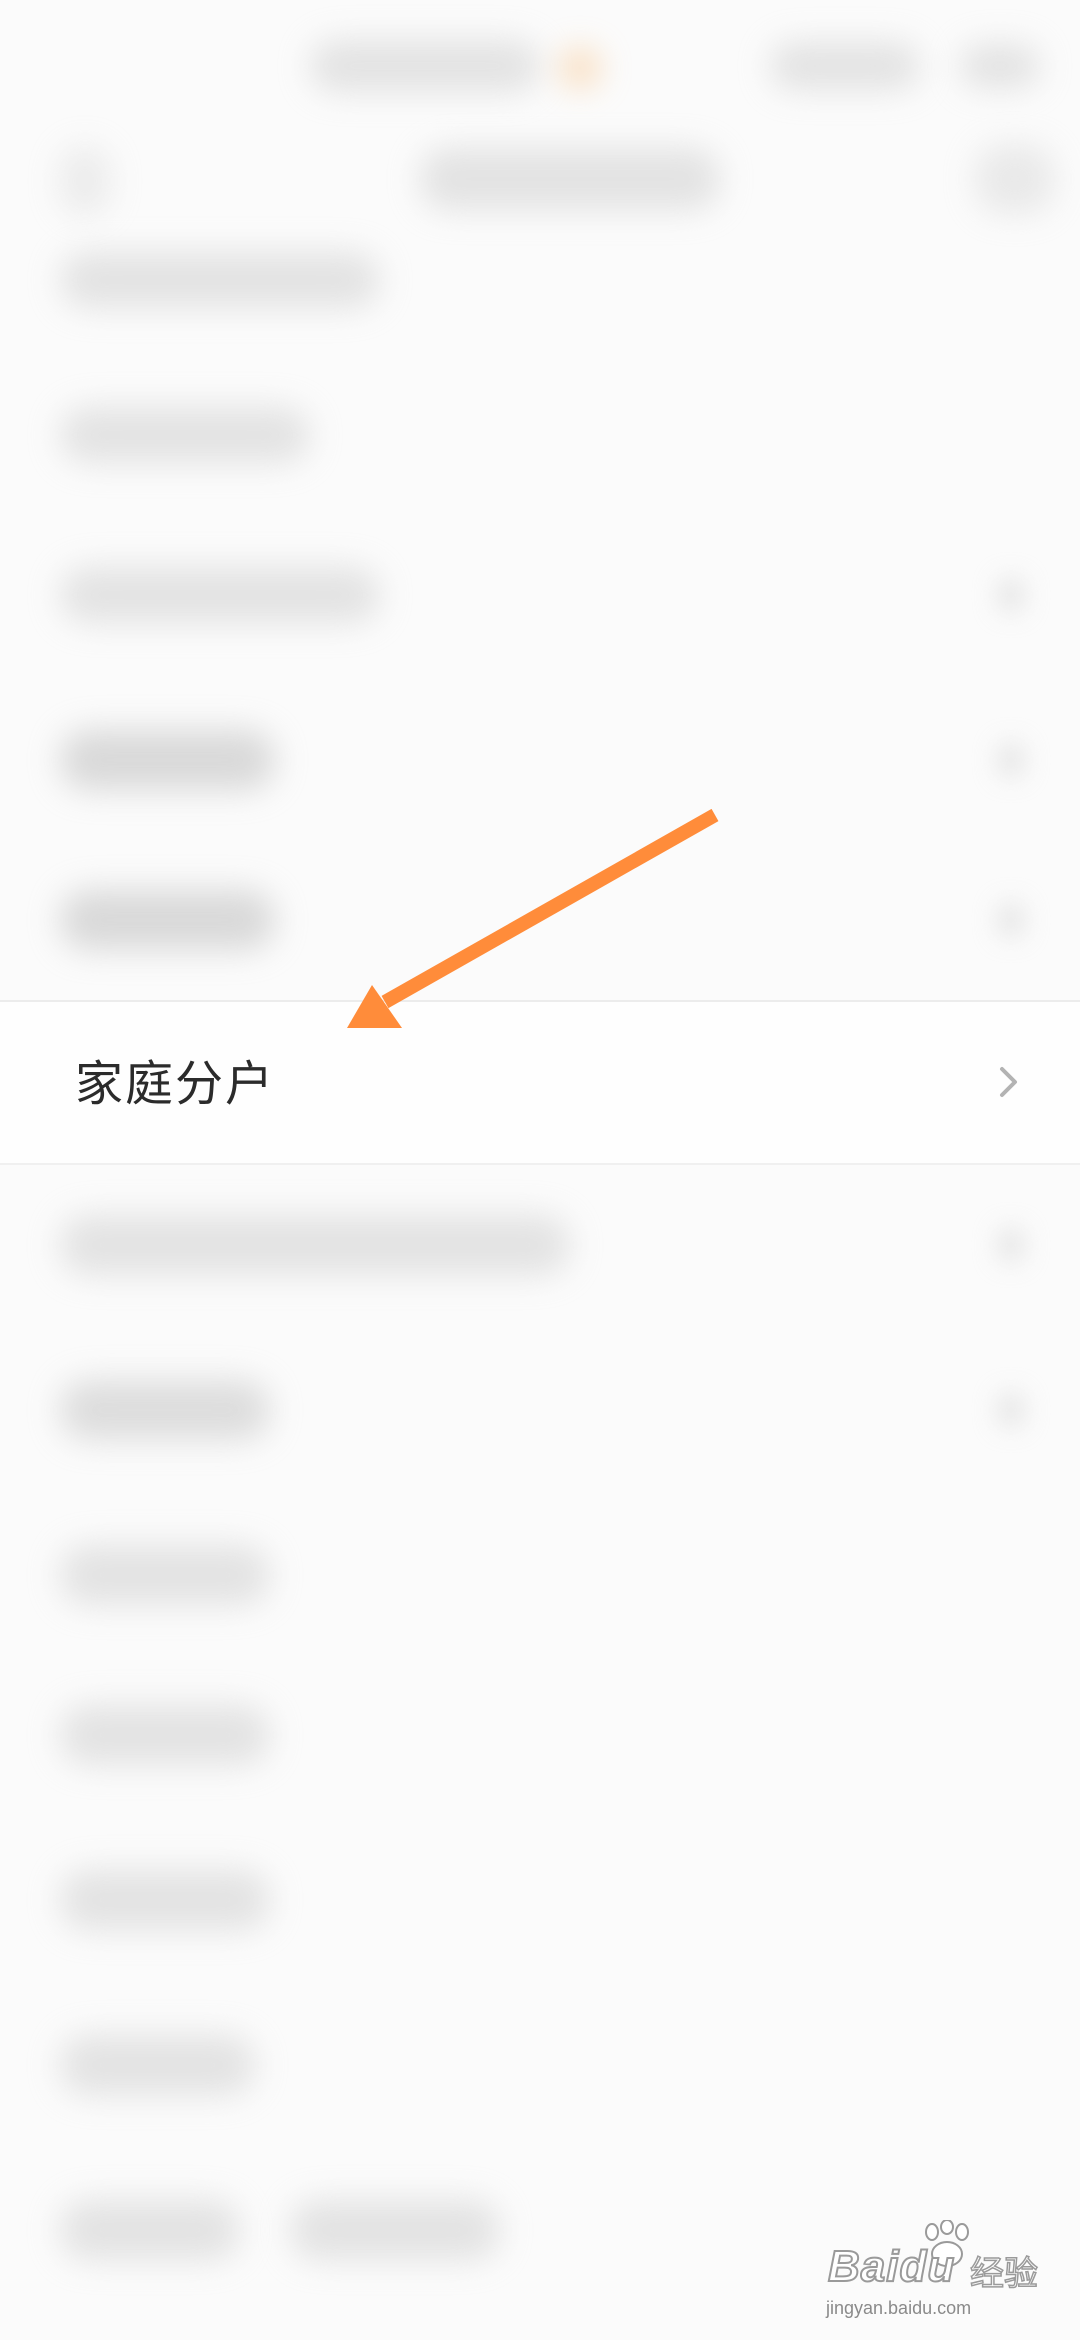 The width and height of the screenshot is (1080, 2340). I want to click on watermark-cn-text: 经验, so click(1004, 2274).